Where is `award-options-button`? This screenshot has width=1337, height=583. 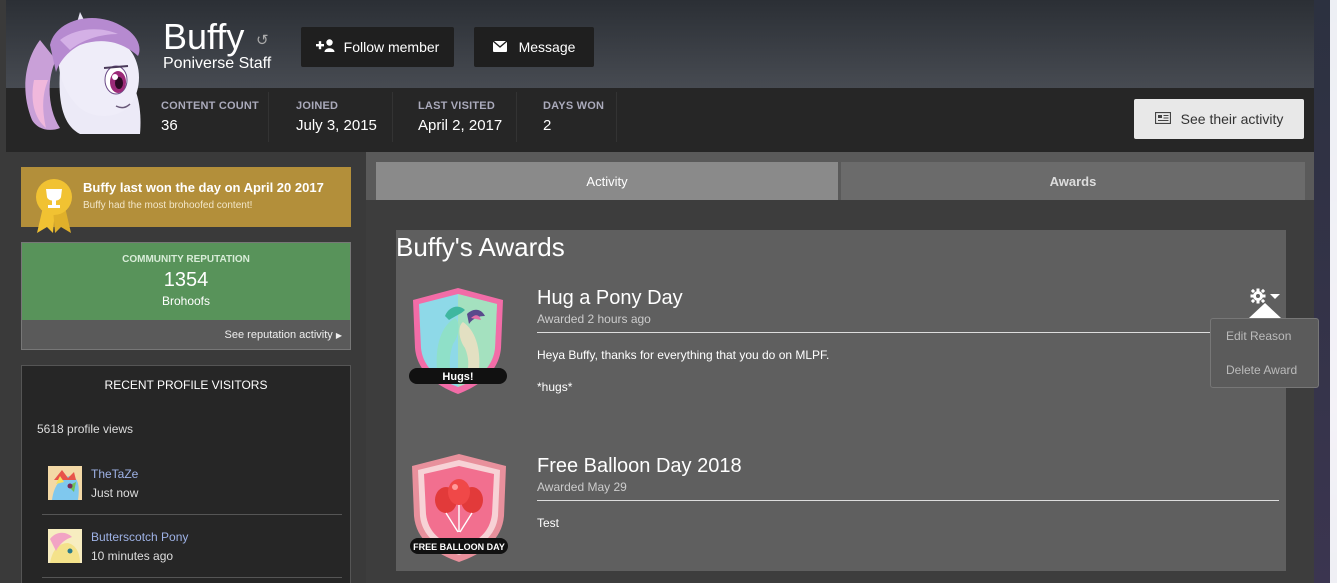 award-options-button is located at coordinates (1266, 296).